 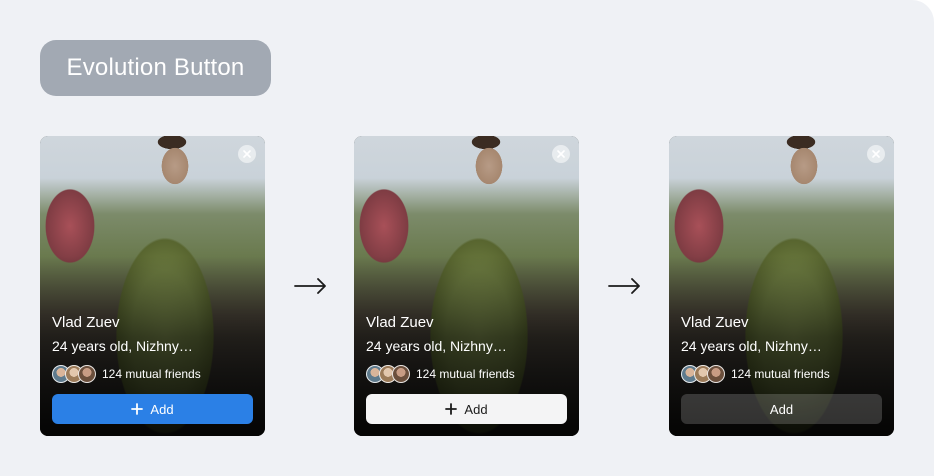 I want to click on title-chip: Evolution Button, so click(x=155, y=68).